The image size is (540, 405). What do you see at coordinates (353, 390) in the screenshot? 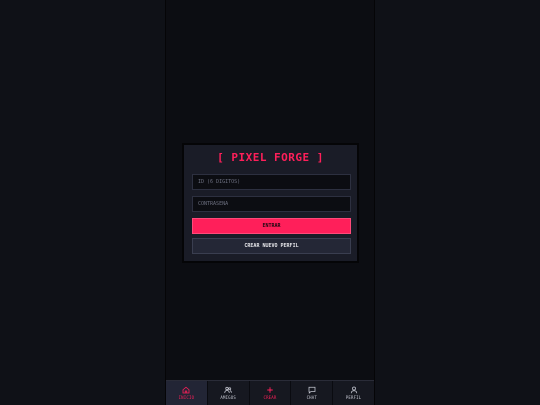
I see `user-icon` at bounding box center [353, 390].